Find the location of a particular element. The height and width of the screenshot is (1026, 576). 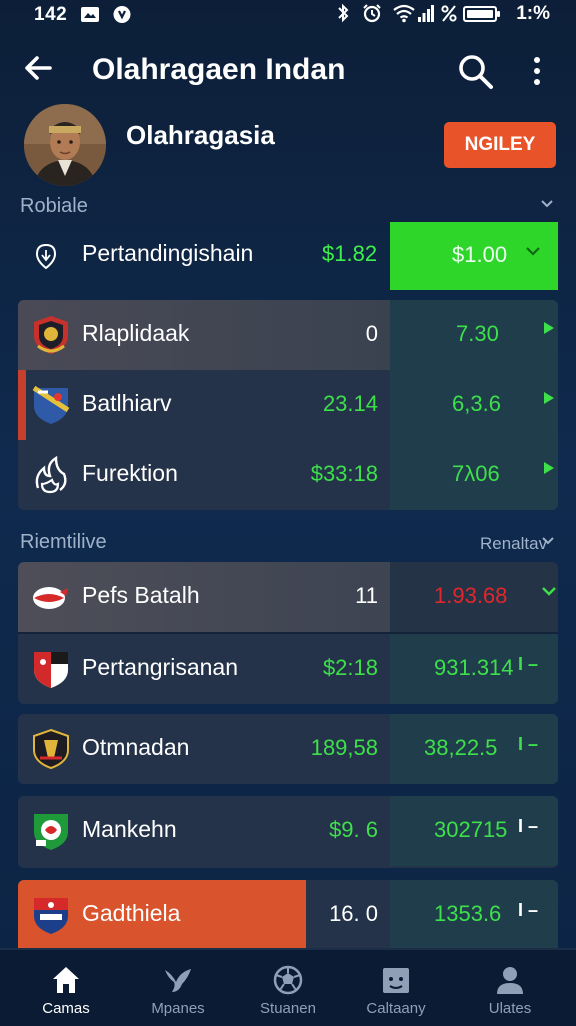

table-row: Mankehn $9. 6 302715 I – is located at coordinates (288, 831).